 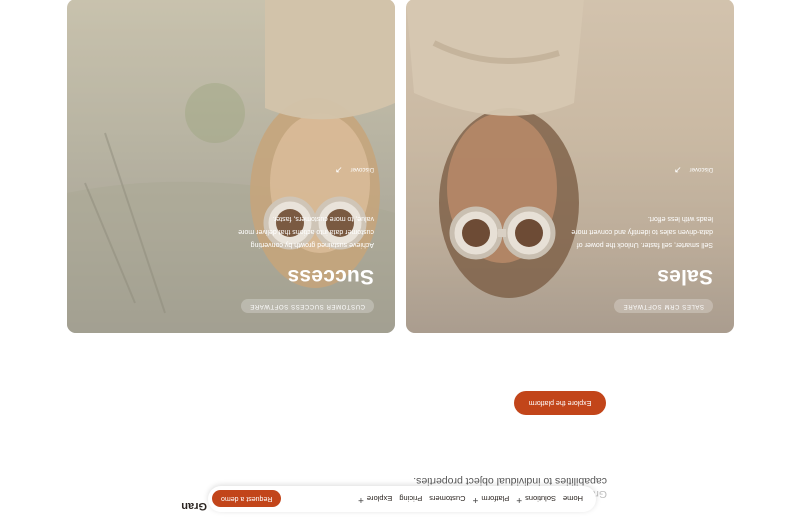 What do you see at coordinates (379, 499) in the screenshot?
I see `nav-explore-label: Explore` at bounding box center [379, 499].